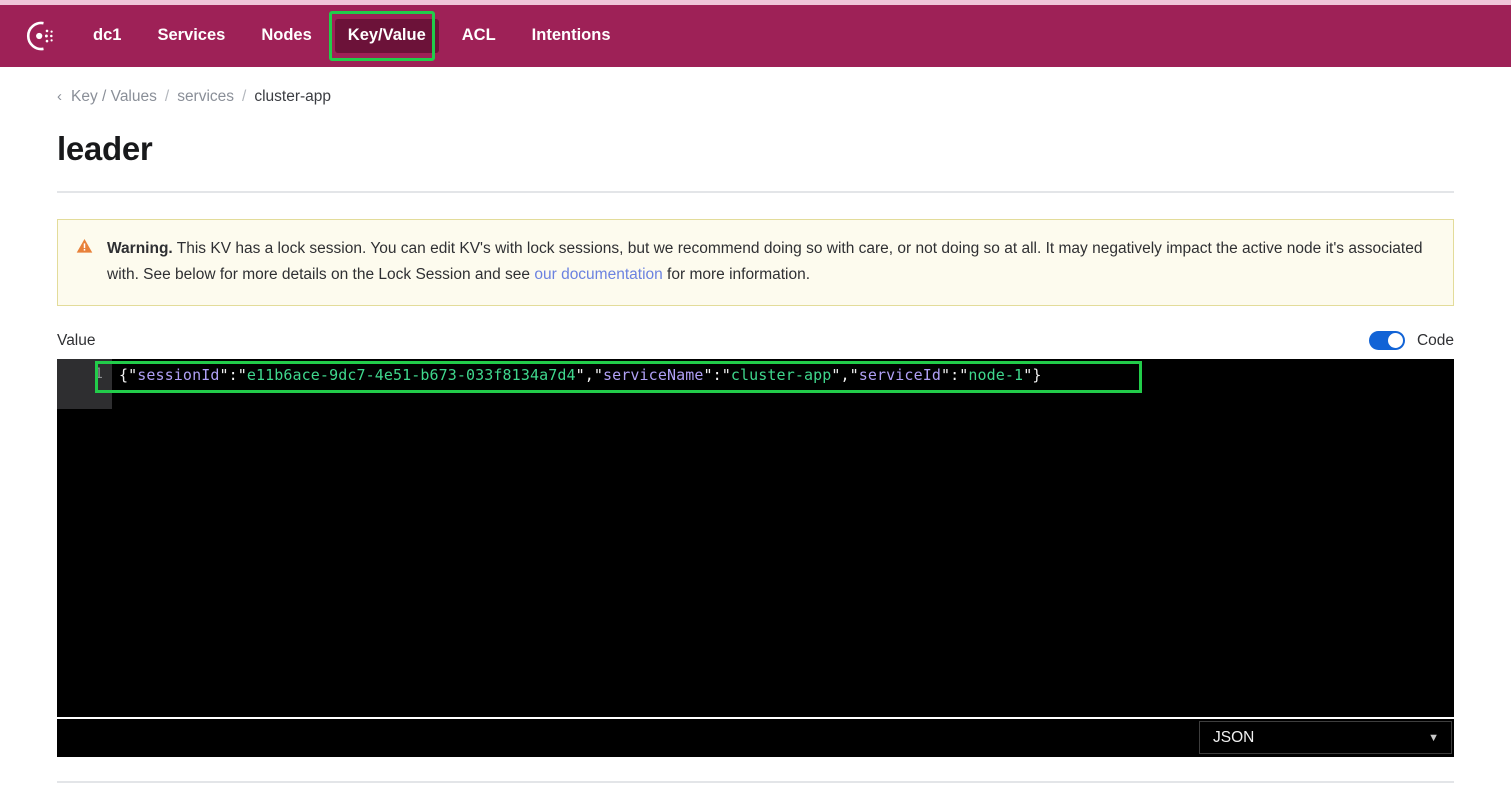 Image resolution: width=1511 pixels, height=789 pixels. Describe the element at coordinates (114, 97) in the screenshot. I see `breadcrumb-item-key-values: Key / Values` at that location.